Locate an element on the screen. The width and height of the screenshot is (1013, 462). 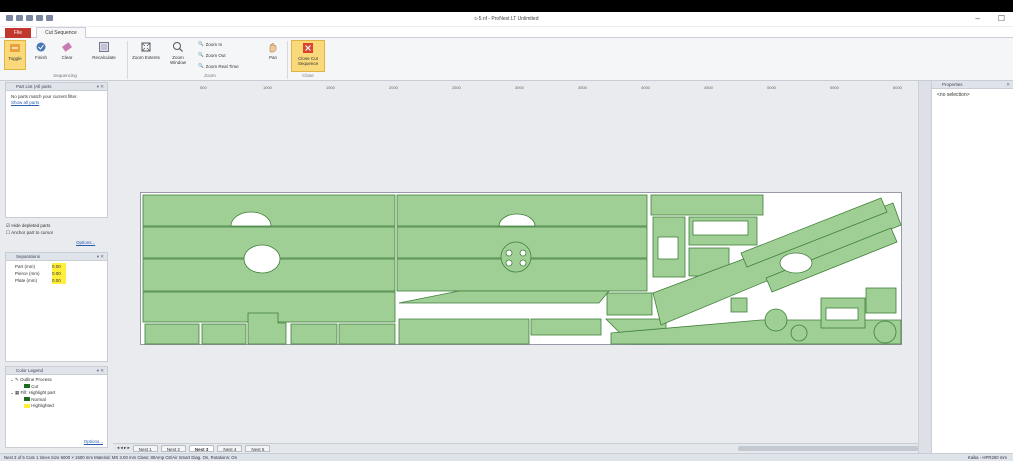
pin-icon: ✕ is located at coordinates (1008, 85).